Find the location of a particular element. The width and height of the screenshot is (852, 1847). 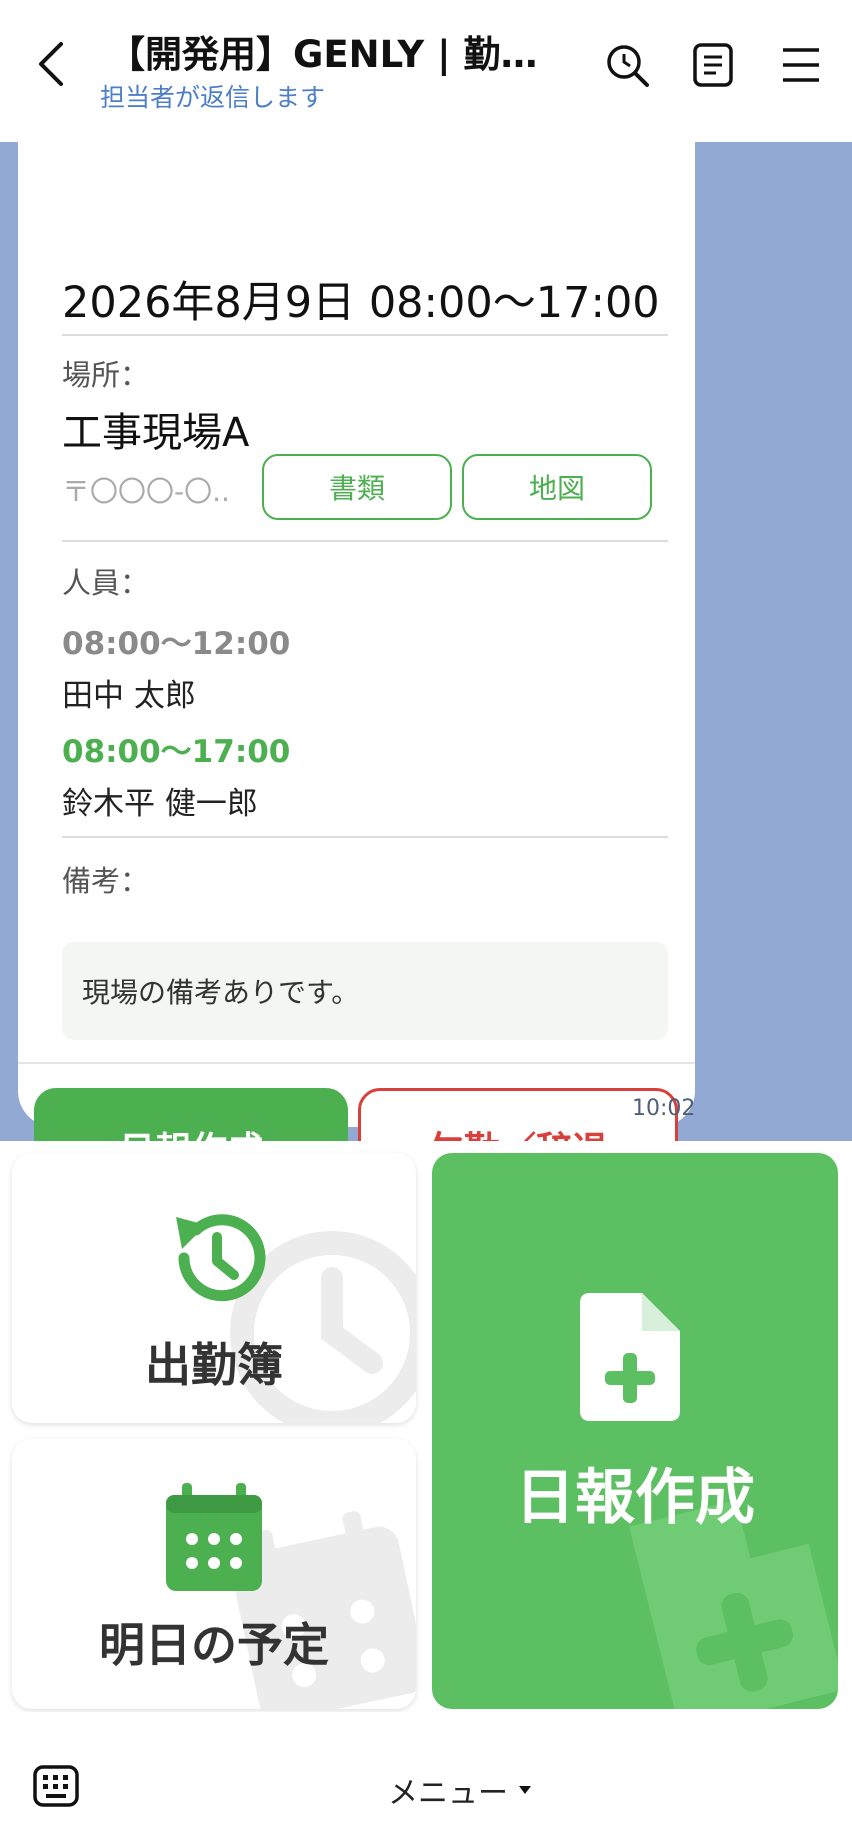

notes-text: 現場の備考ありです。 is located at coordinates (221, 992).